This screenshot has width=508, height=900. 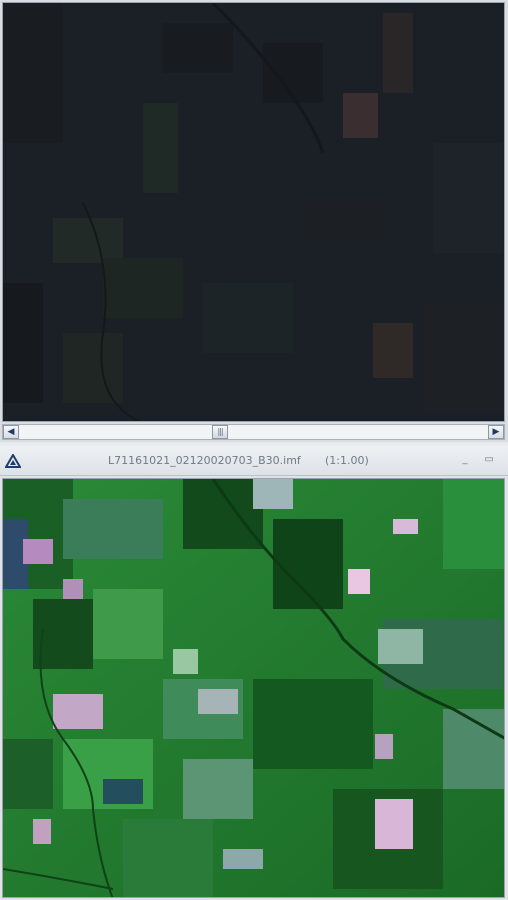 I want to click on horizontal-scrollbar: ◀ ||| ▶, so click(x=253, y=432).